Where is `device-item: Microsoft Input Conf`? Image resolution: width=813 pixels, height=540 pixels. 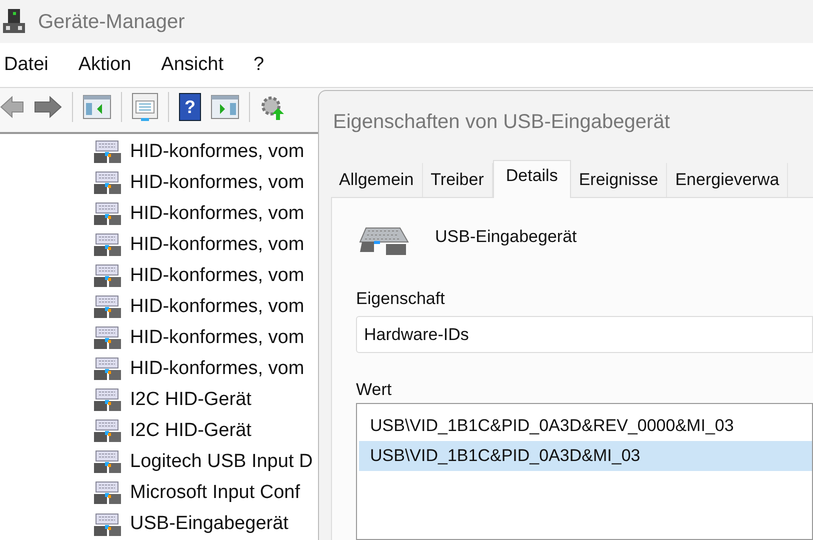 device-item: Microsoft Input Conf is located at coordinates (215, 493).